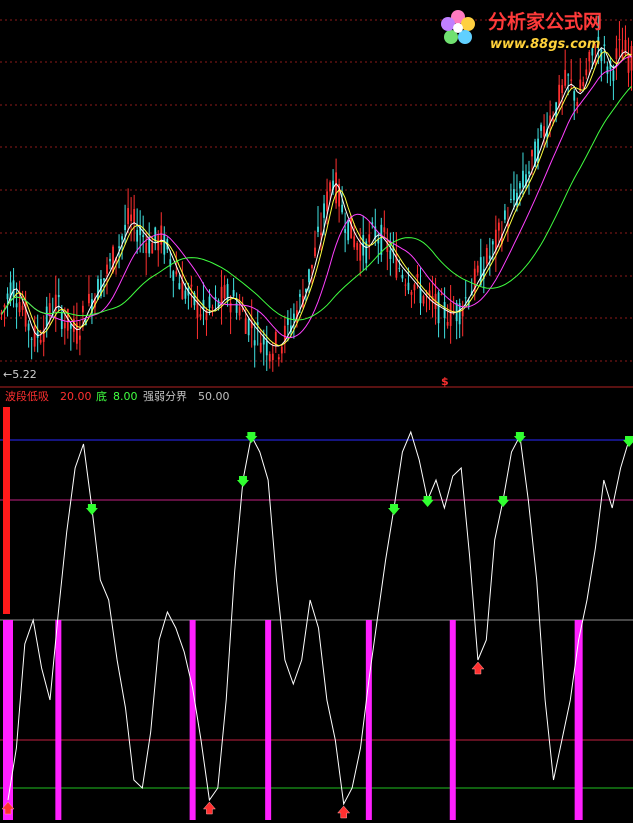 The height and width of the screenshot is (823, 633). I want to click on legend-value-divide: 50.00, so click(214, 396).